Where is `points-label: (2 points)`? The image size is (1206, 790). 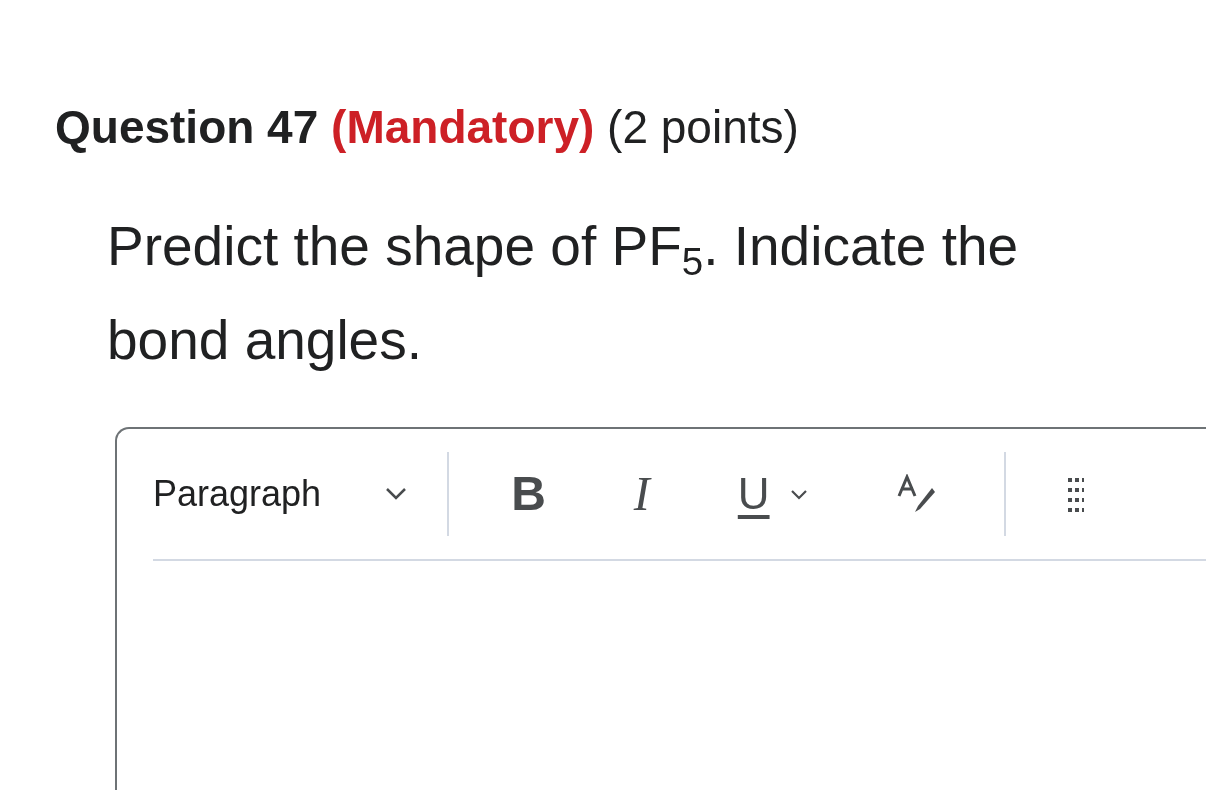 points-label: (2 points) is located at coordinates (703, 127).